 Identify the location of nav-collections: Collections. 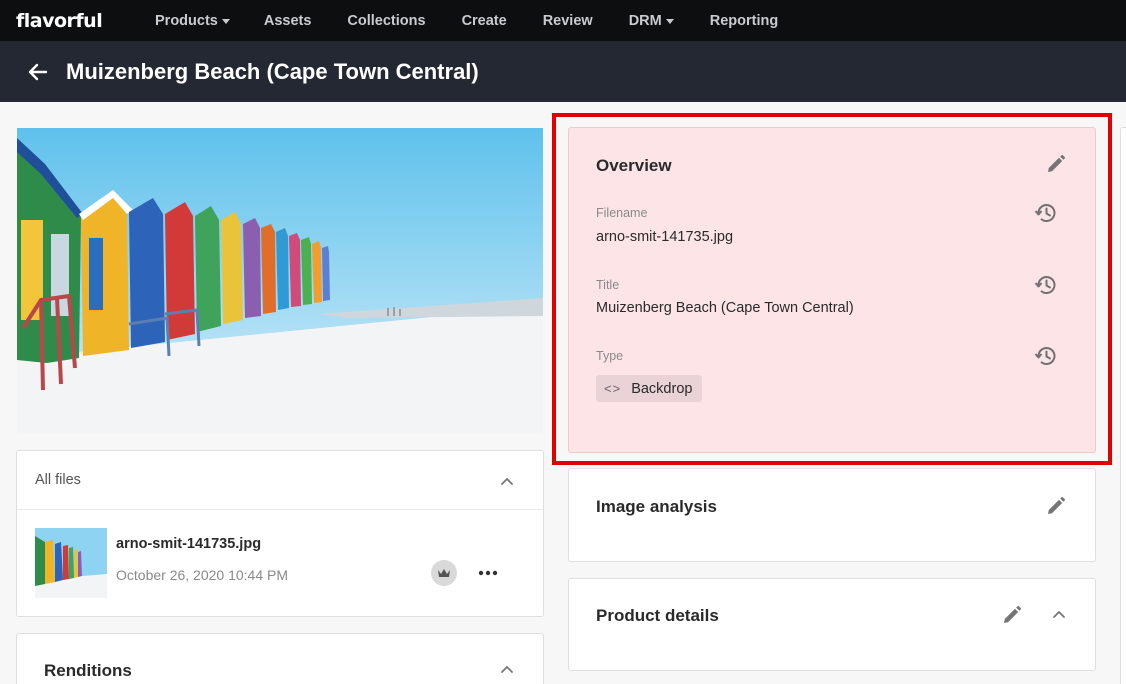
(386, 20).